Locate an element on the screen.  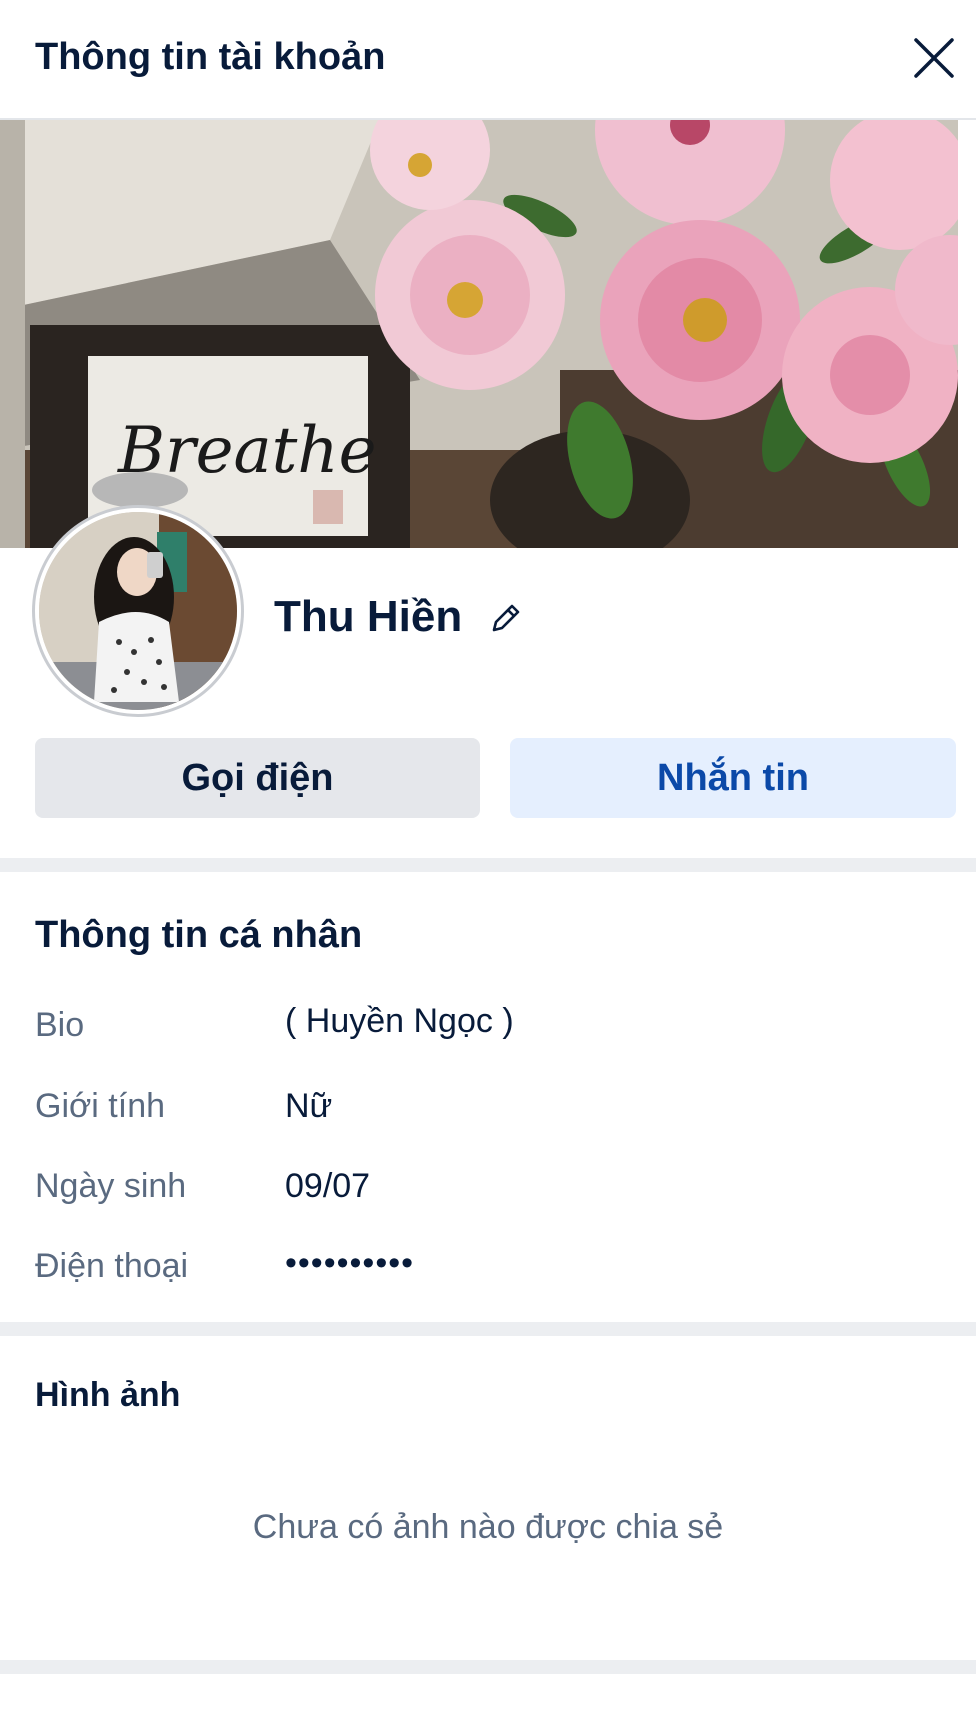
edit-name-button is located at coordinates (506, 618).